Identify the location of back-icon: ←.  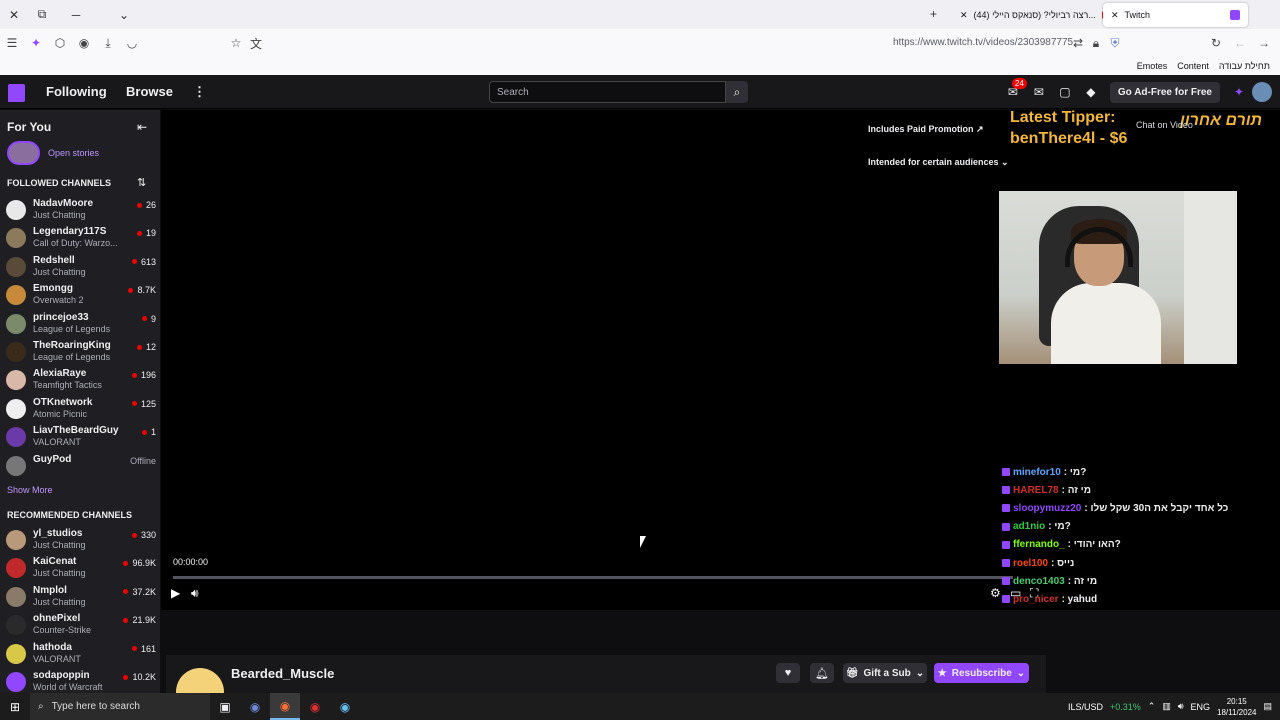
(1240, 43).